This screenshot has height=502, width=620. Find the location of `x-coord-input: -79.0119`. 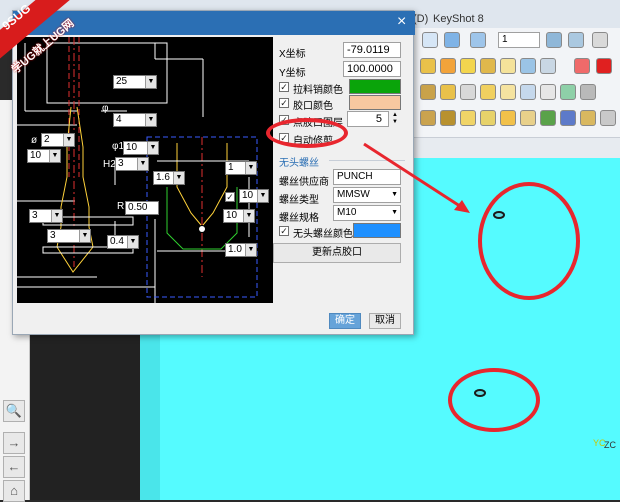

x-coord-input: -79.0119 is located at coordinates (372, 50).